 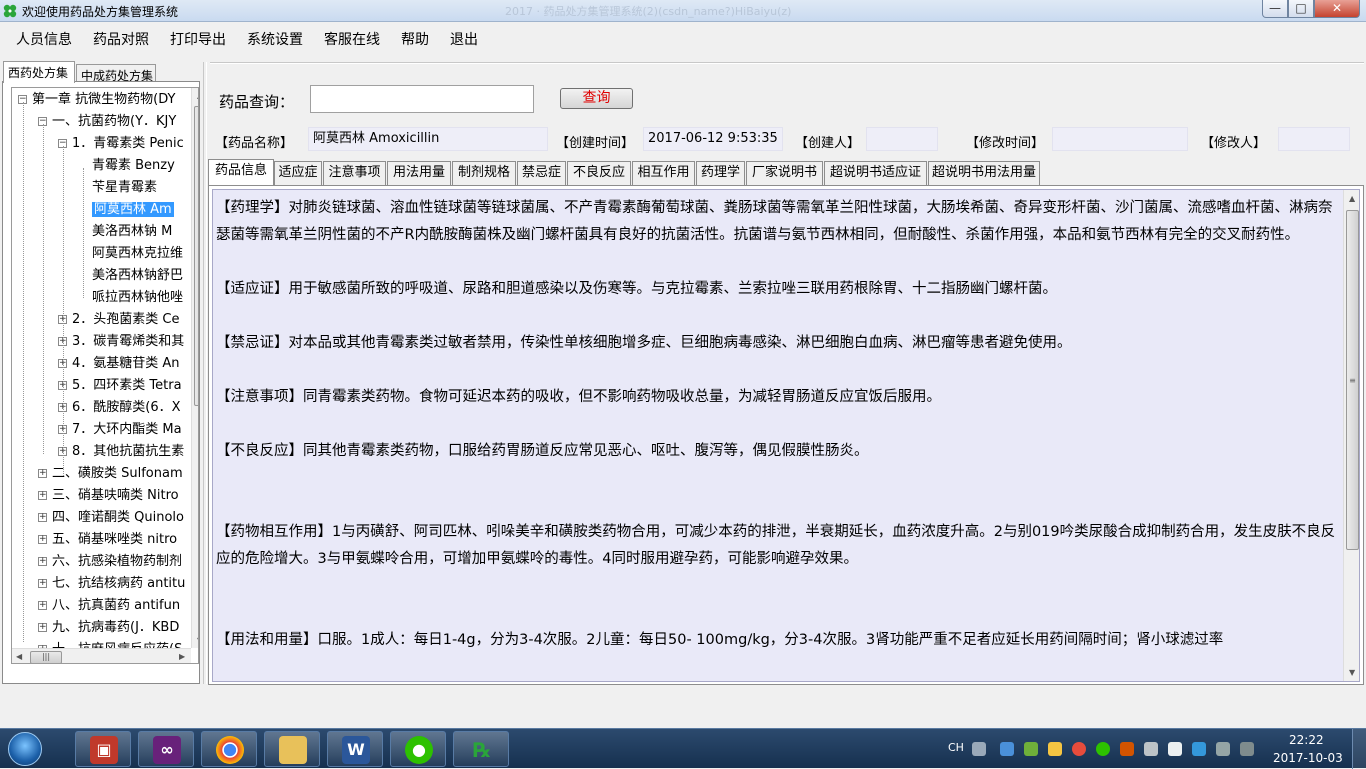 I want to click on tree-horizontal-scroll-thumb: |||, so click(x=46, y=657).